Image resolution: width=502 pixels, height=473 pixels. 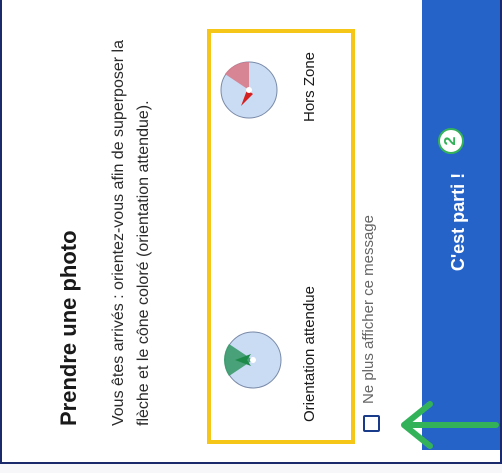 What do you see at coordinates (458, 222) in the screenshot?
I see `start-button-label: C'est parti !` at bounding box center [458, 222].